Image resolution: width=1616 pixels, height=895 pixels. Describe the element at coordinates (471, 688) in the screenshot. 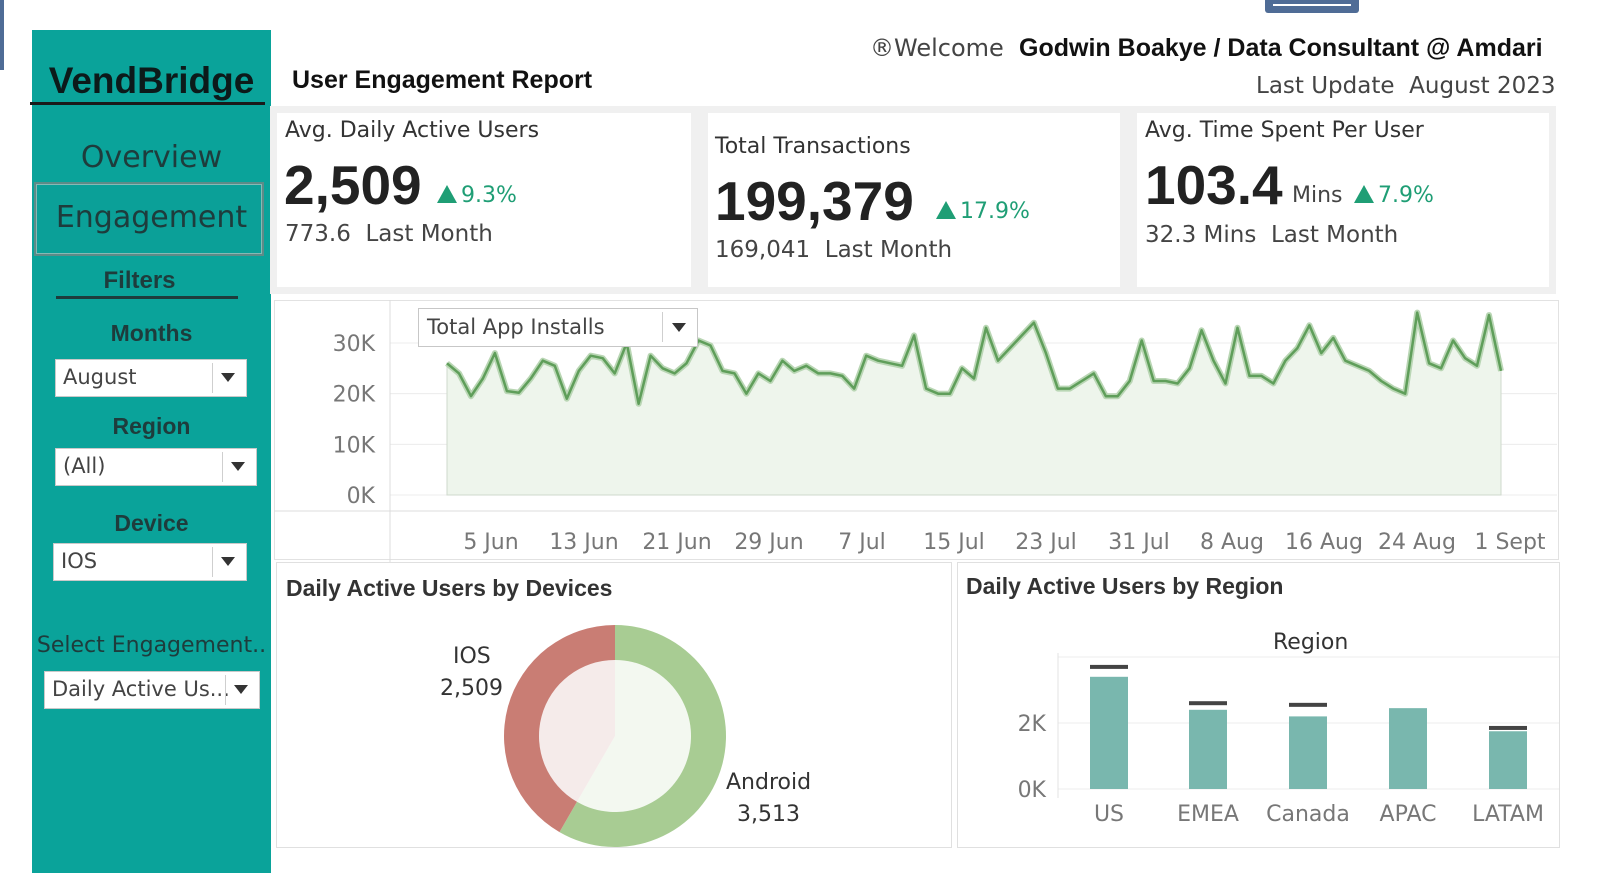

I see `ios-value: 2,509` at that location.